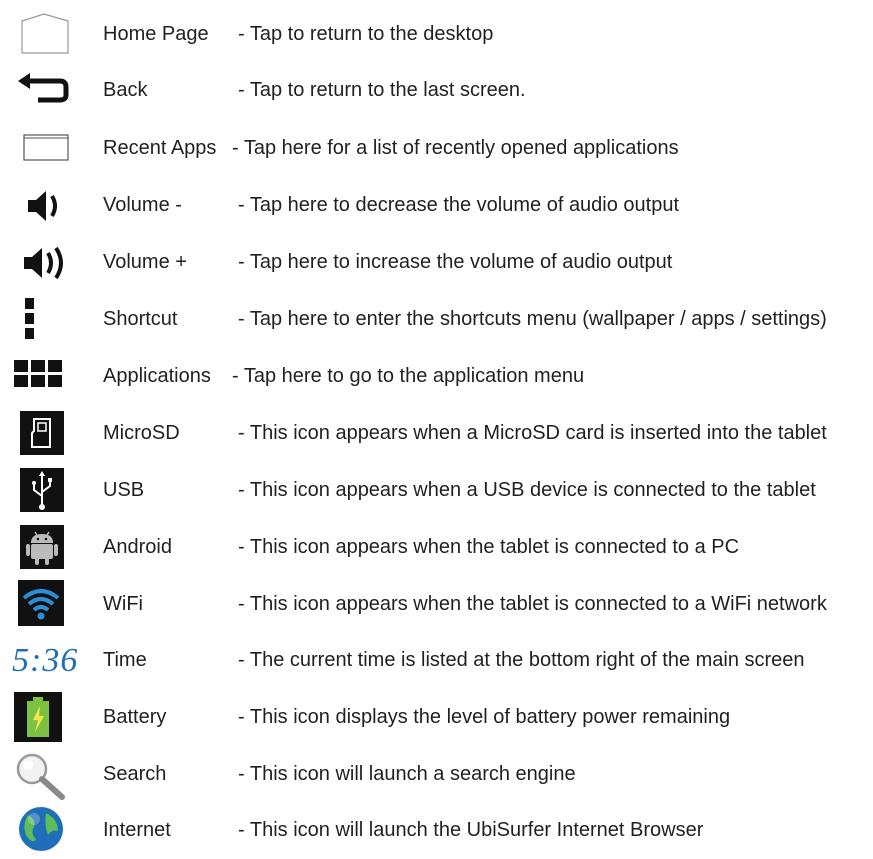 The width and height of the screenshot is (873, 859). I want to click on volume-up-icon, so click(45, 262).